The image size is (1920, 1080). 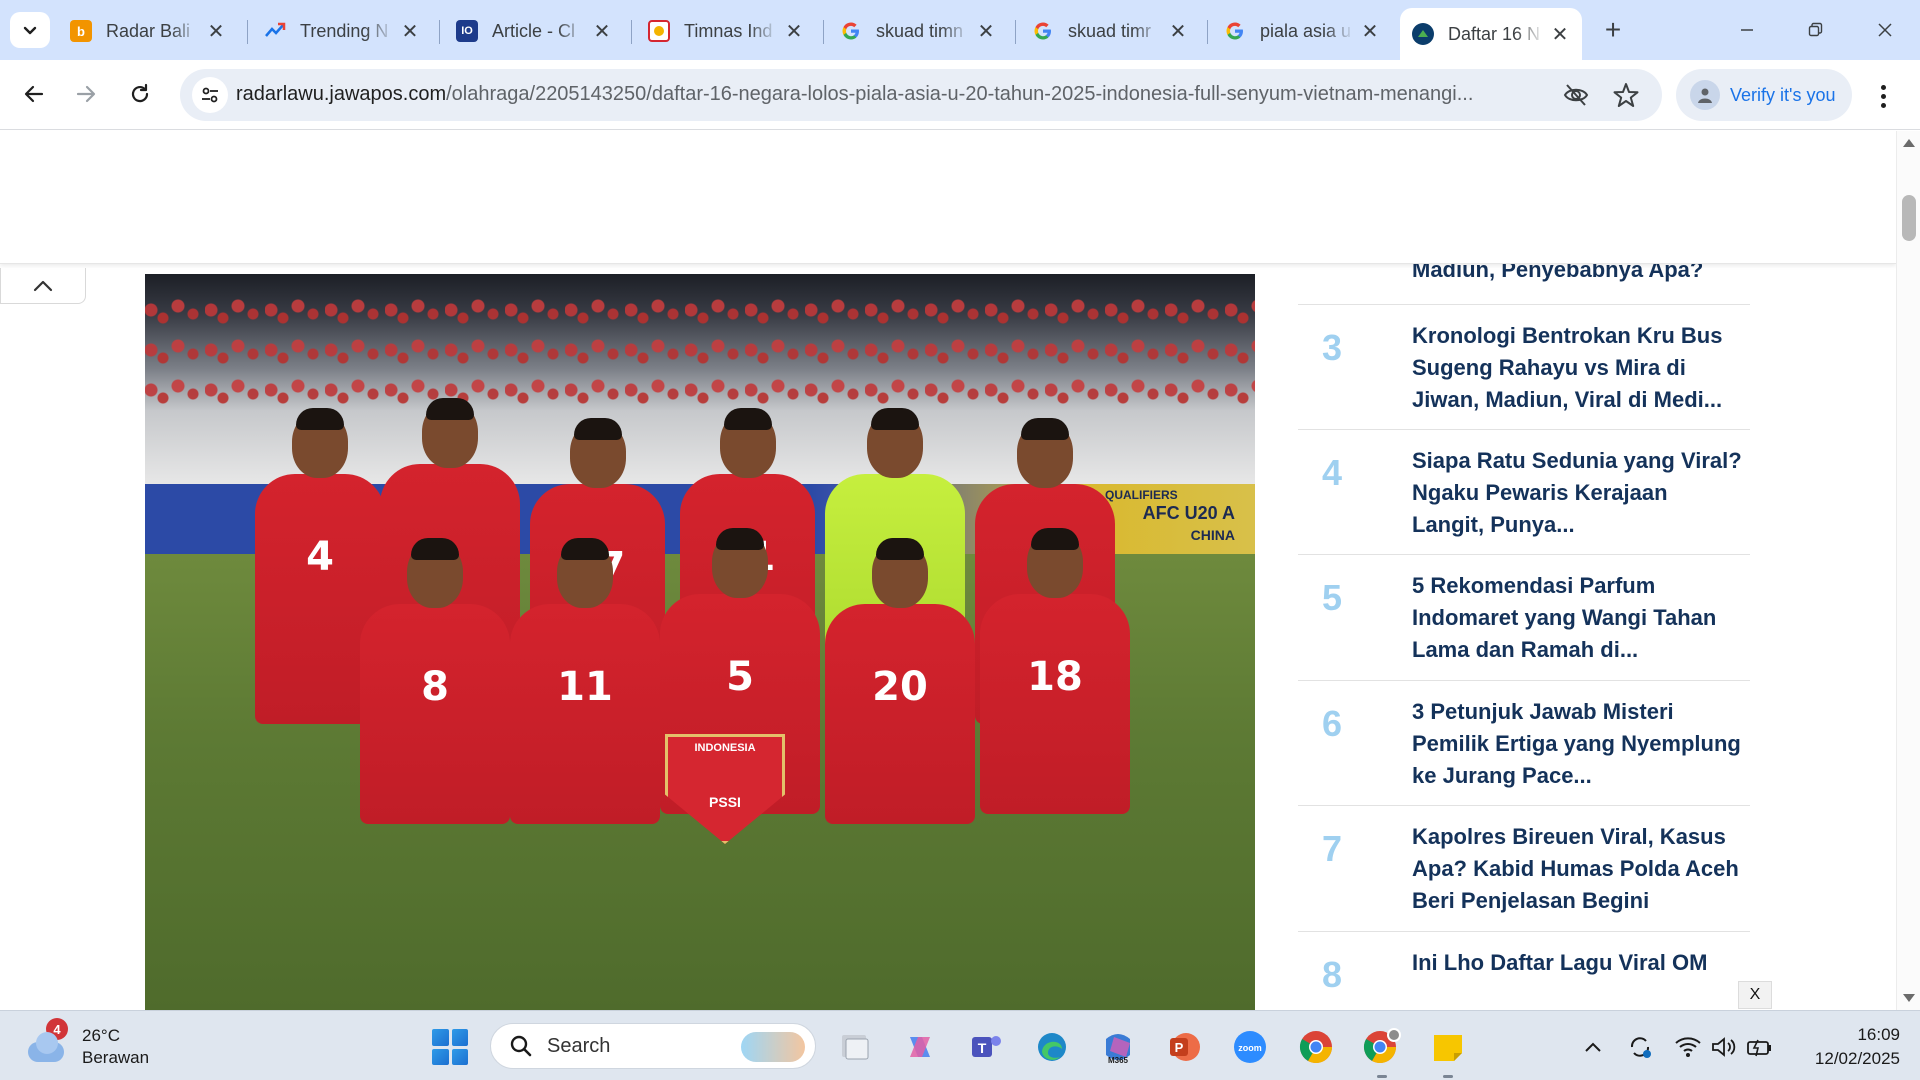 I want to click on zoom-icon: zoom, so click(x=1250, y=1047).